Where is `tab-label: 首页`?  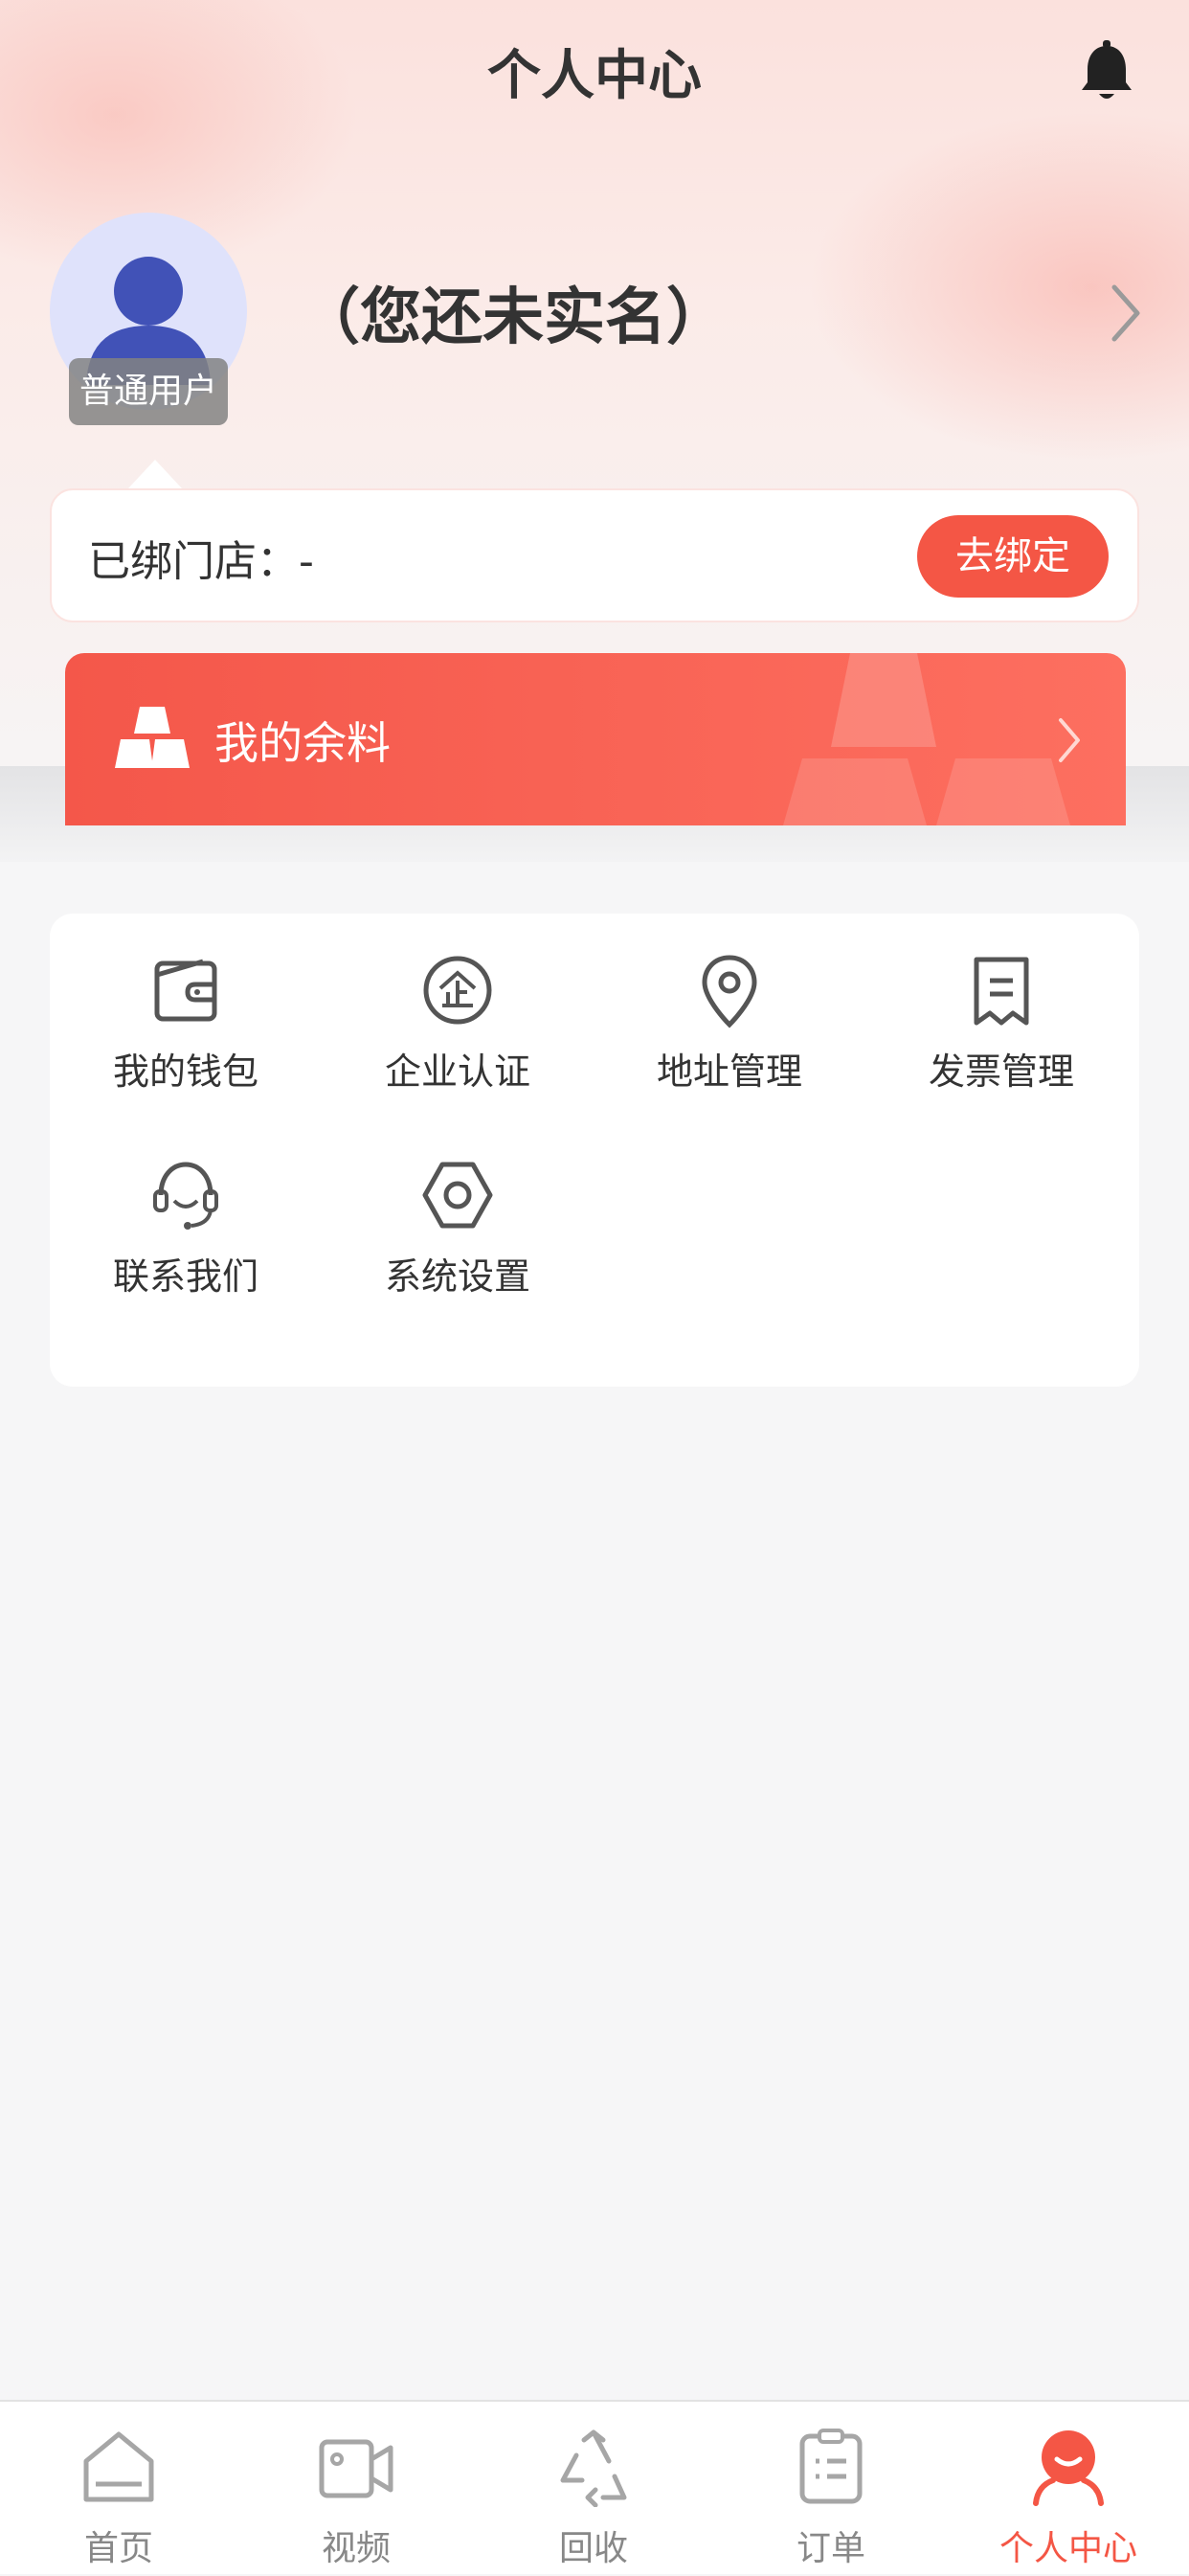
tab-label: 首页 is located at coordinates (118, 2548).